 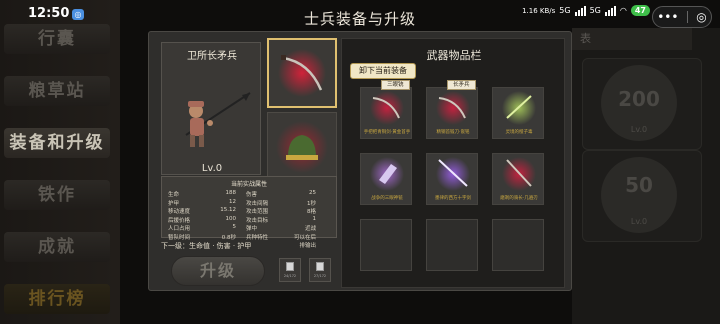 What do you see at coordinates (311, 203) in the screenshot?
I see `stat-value: 1秒` at bounding box center [311, 203].